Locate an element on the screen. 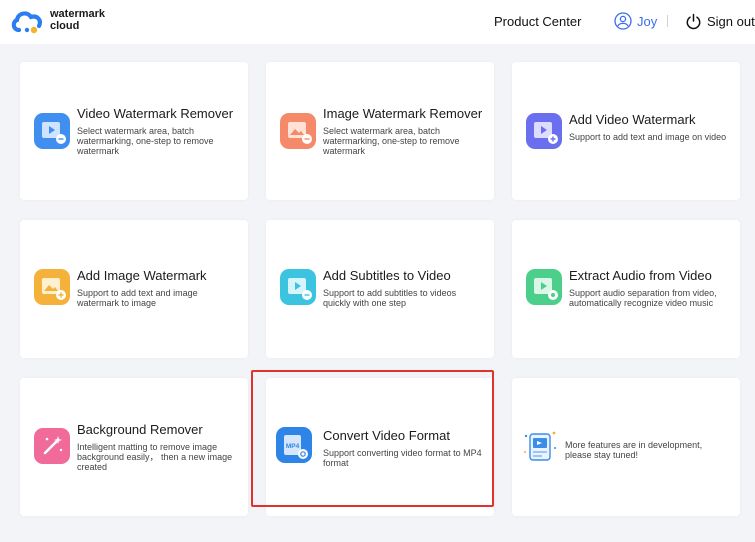  user-avatar-icon is located at coordinates (623, 21).